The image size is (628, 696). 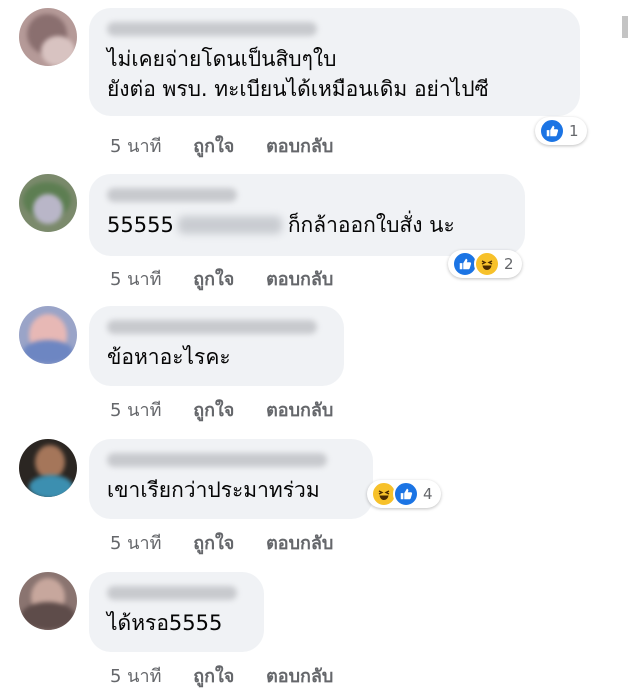 I want to click on comment-text: 55555, so click(x=140, y=225).